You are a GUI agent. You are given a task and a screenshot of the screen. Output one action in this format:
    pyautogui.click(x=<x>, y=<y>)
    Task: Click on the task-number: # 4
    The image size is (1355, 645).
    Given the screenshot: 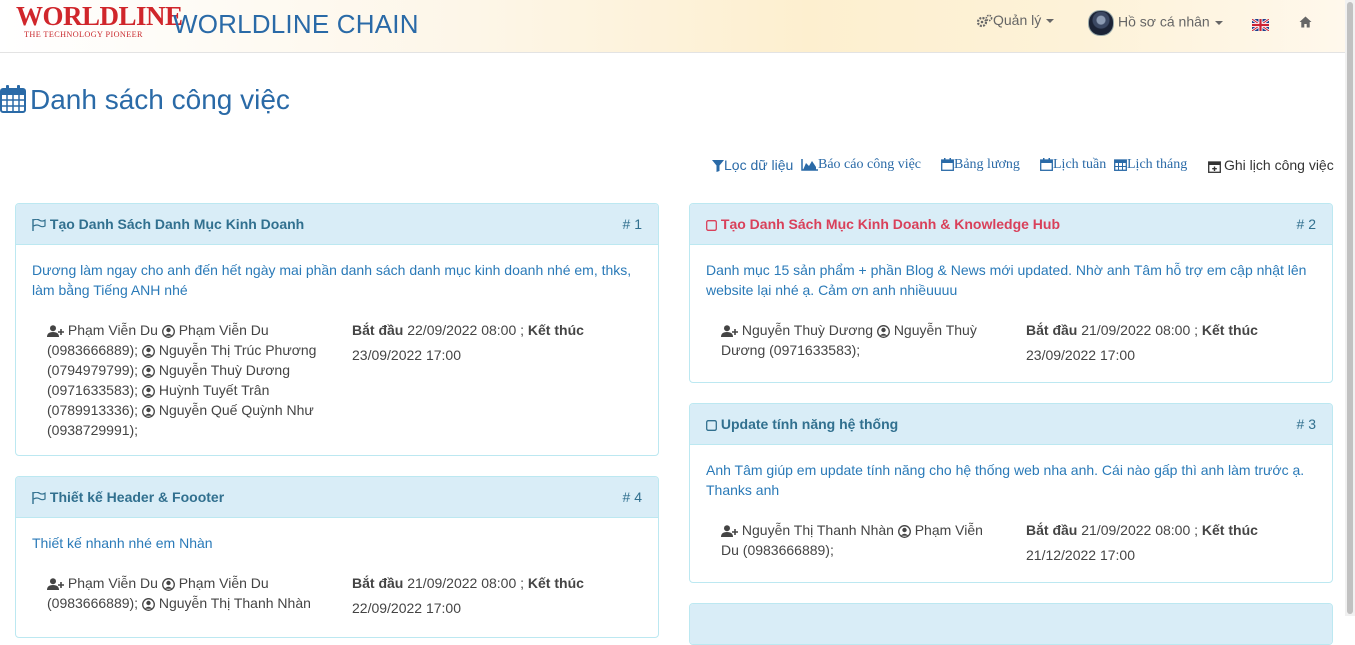 What is the action you would take?
    pyautogui.click(x=632, y=497)
    